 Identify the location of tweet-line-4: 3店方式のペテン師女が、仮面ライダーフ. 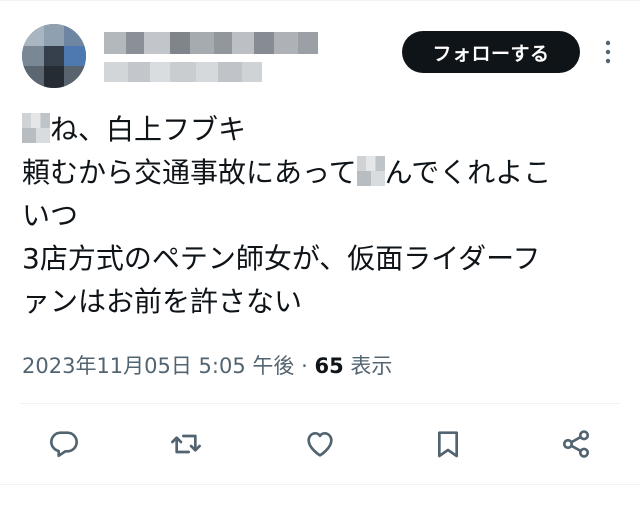
(281, 258).